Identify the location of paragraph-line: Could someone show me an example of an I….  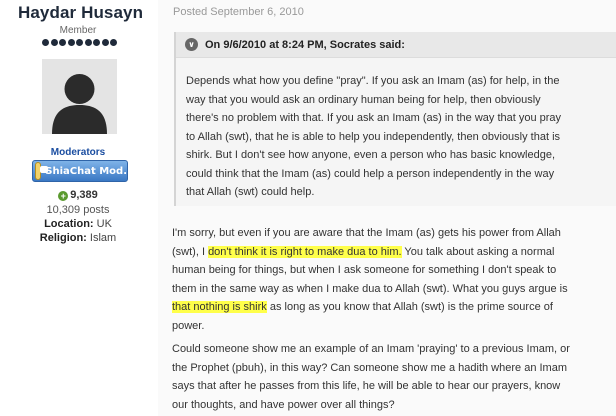
(371, 349).